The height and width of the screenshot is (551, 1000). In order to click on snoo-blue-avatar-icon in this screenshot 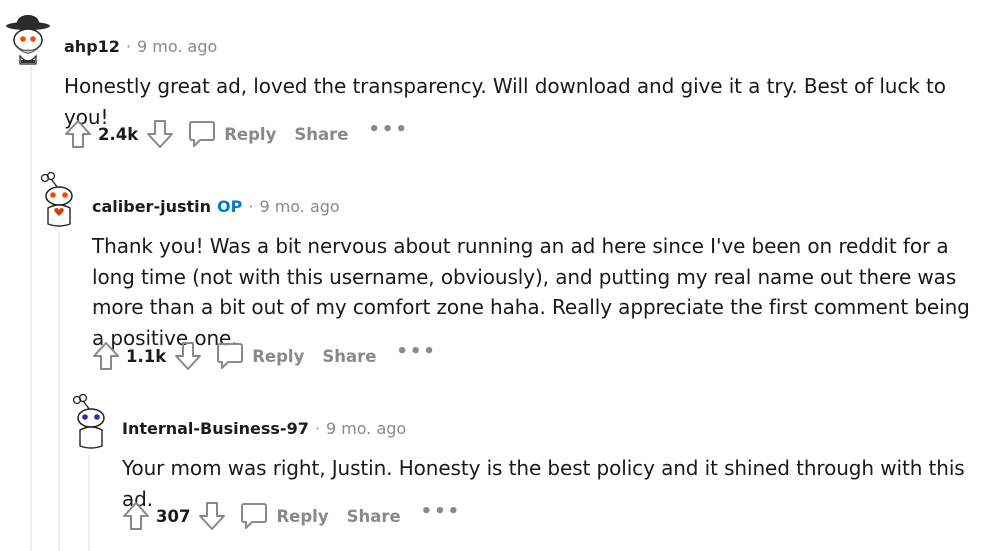, I will do `click(91, 422)`.